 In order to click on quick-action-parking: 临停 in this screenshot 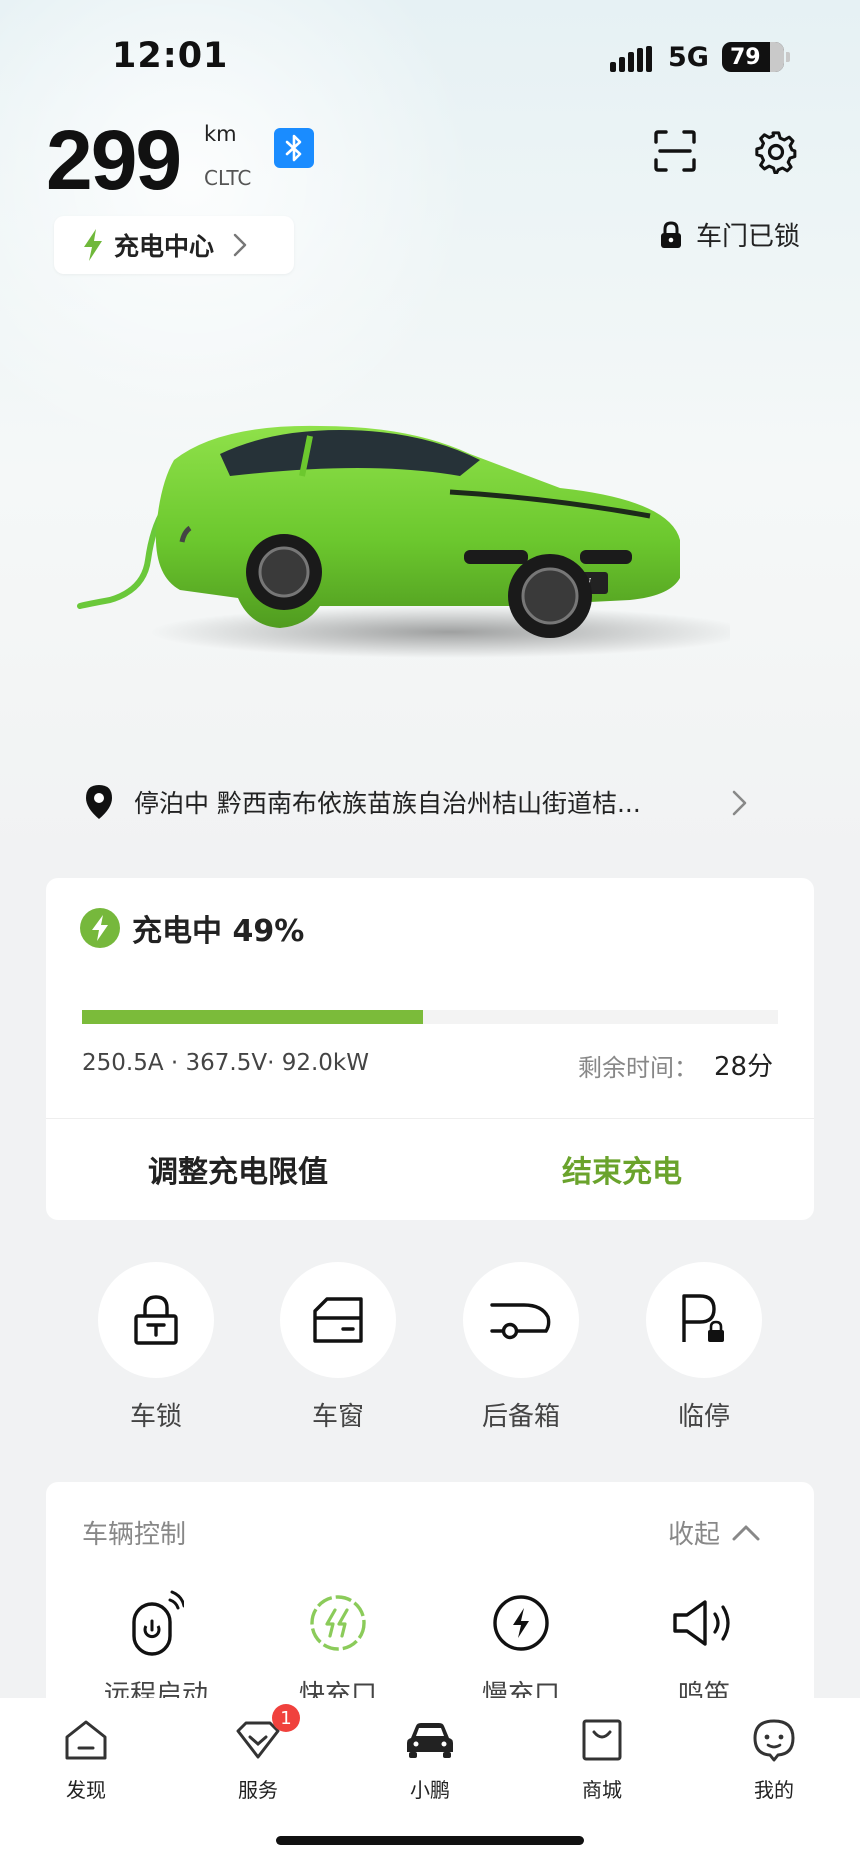, I will do `click(704, 1347)`.